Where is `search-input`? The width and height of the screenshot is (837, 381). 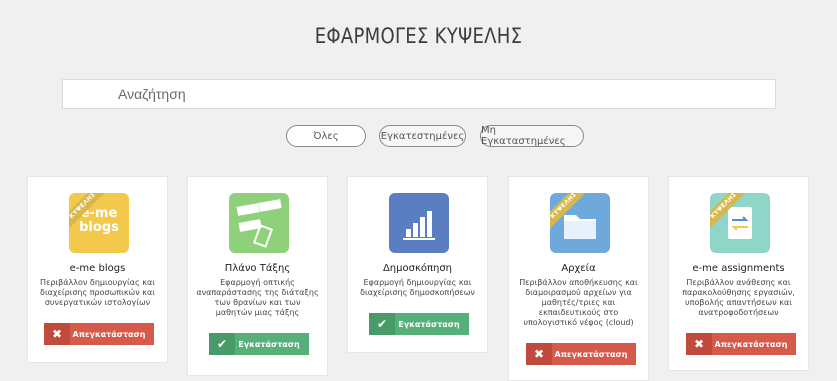
search-input is located at coordinates (419, 94).